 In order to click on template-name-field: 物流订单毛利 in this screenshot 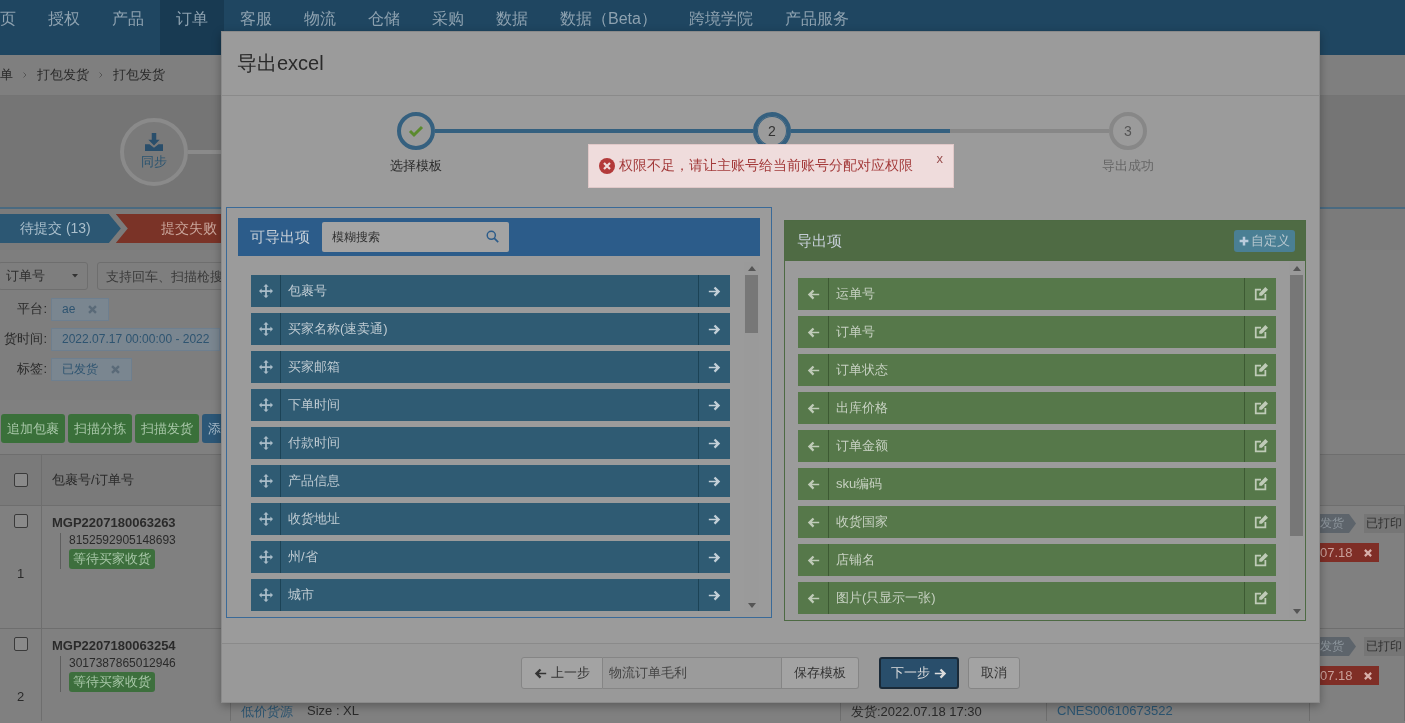, I will do `click(692, 673)`.